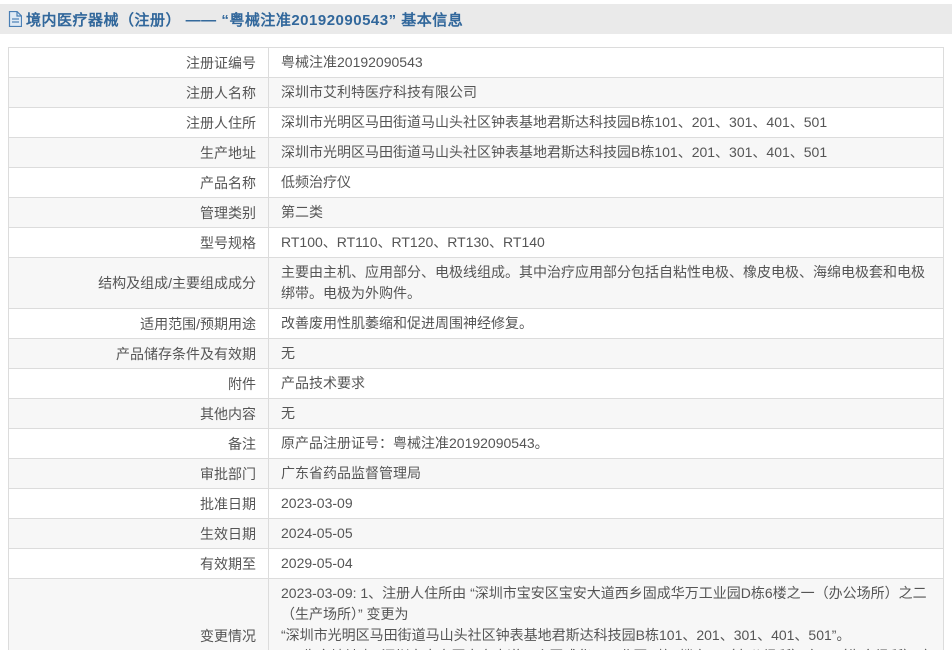  What do you see at coordinates (138, 152) in the screenshot?
I see `row-label: 生产地址` at bounding box center [138, 152].